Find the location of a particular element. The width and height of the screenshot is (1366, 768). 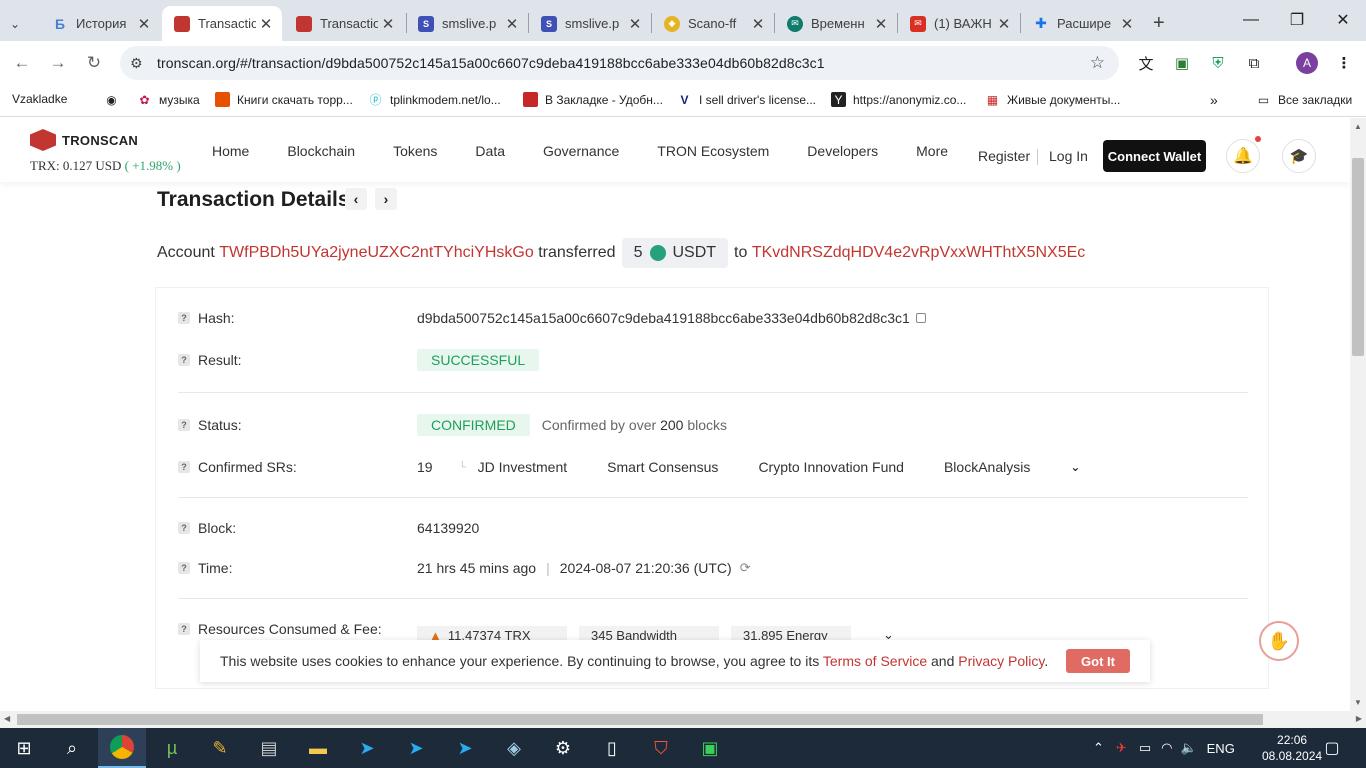

horizontal-scrollbar: ◀ ▶ is located at coordinates (683, 719).